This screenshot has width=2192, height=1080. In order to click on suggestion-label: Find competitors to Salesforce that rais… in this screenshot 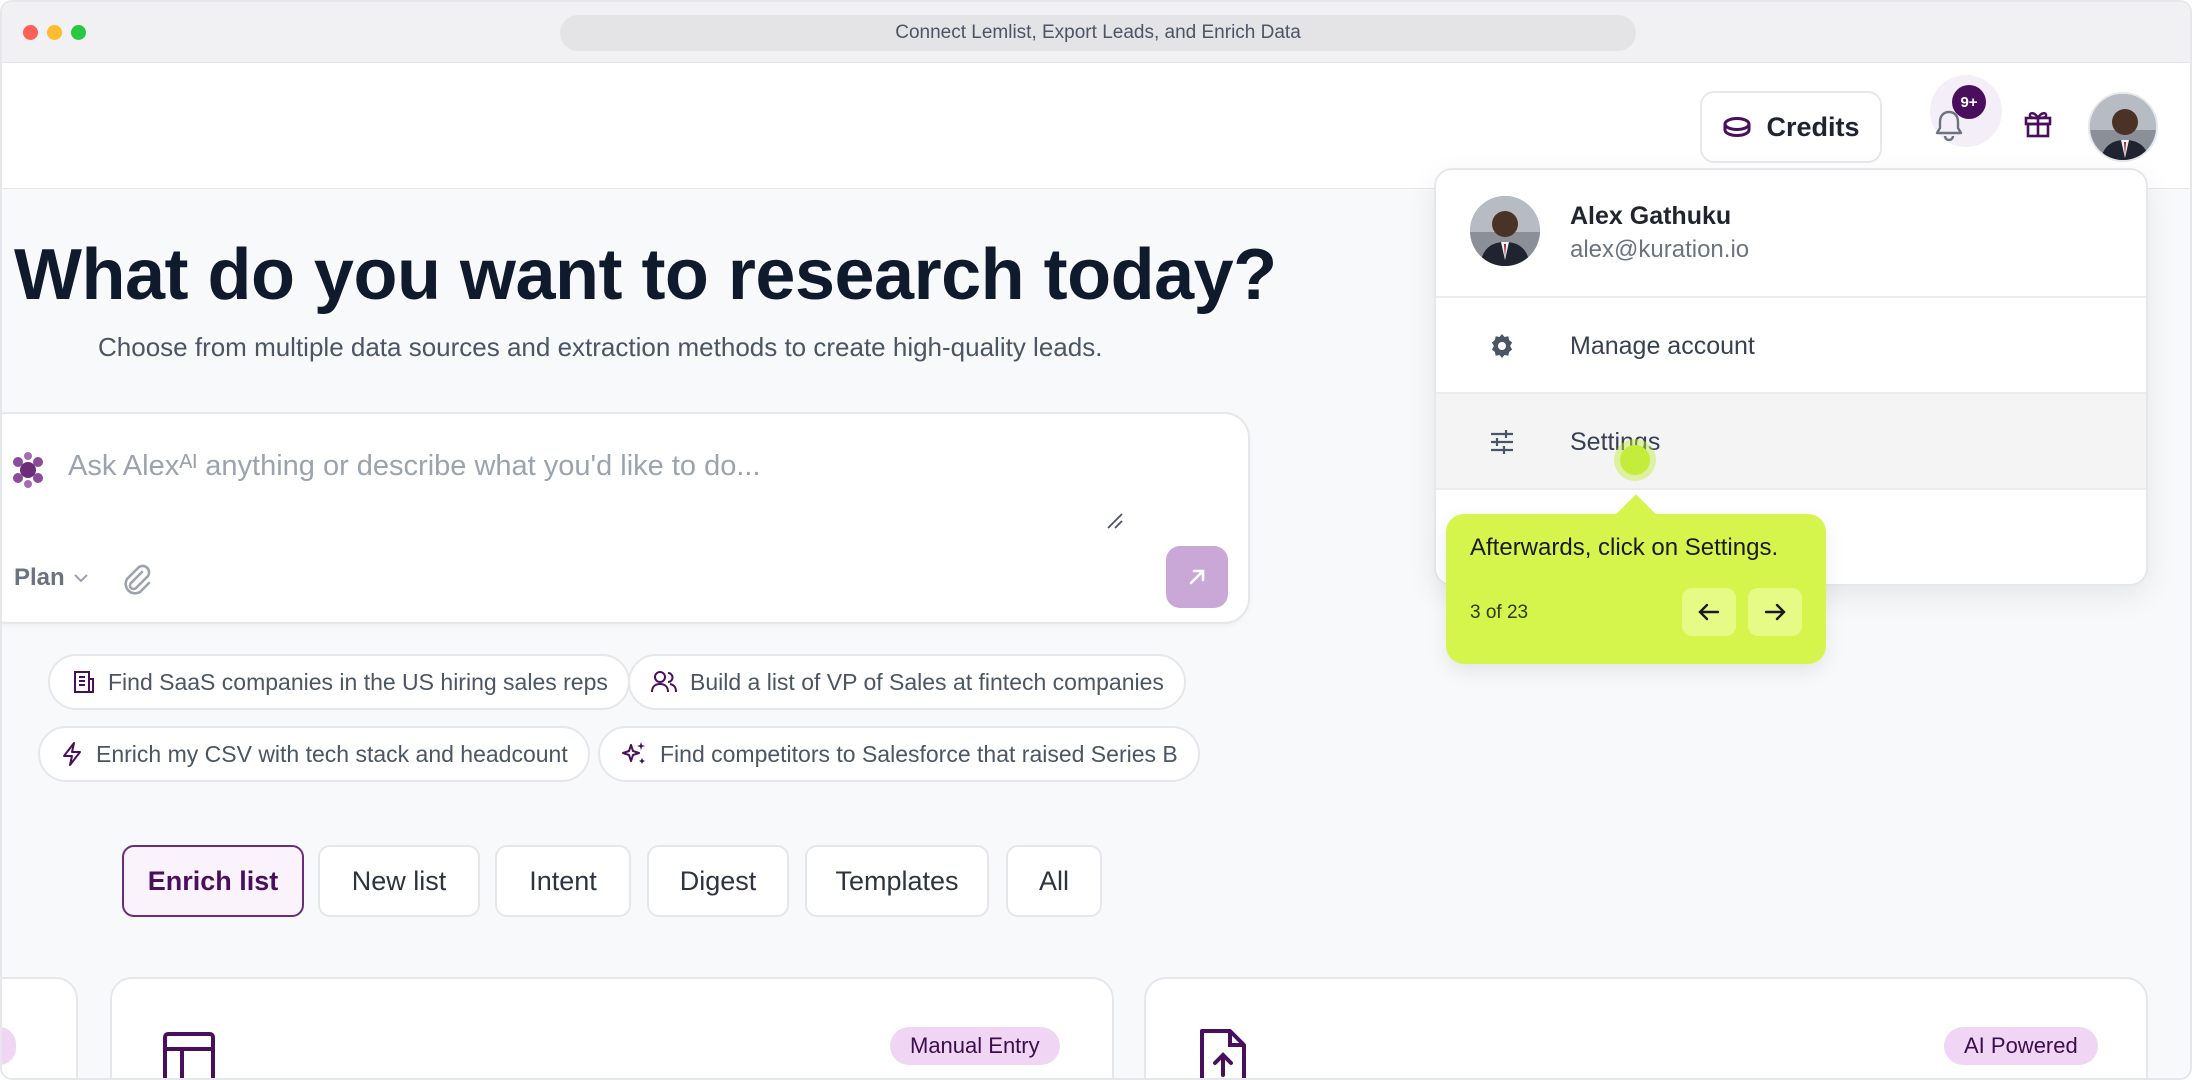, I will do `click(919, 753)`.